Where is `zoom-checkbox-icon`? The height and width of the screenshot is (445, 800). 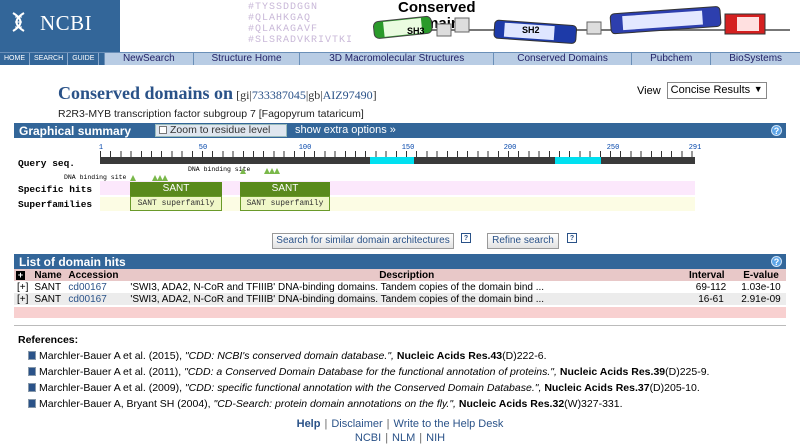
zoom-checkbox-icon is located at coordinates (163, 130).